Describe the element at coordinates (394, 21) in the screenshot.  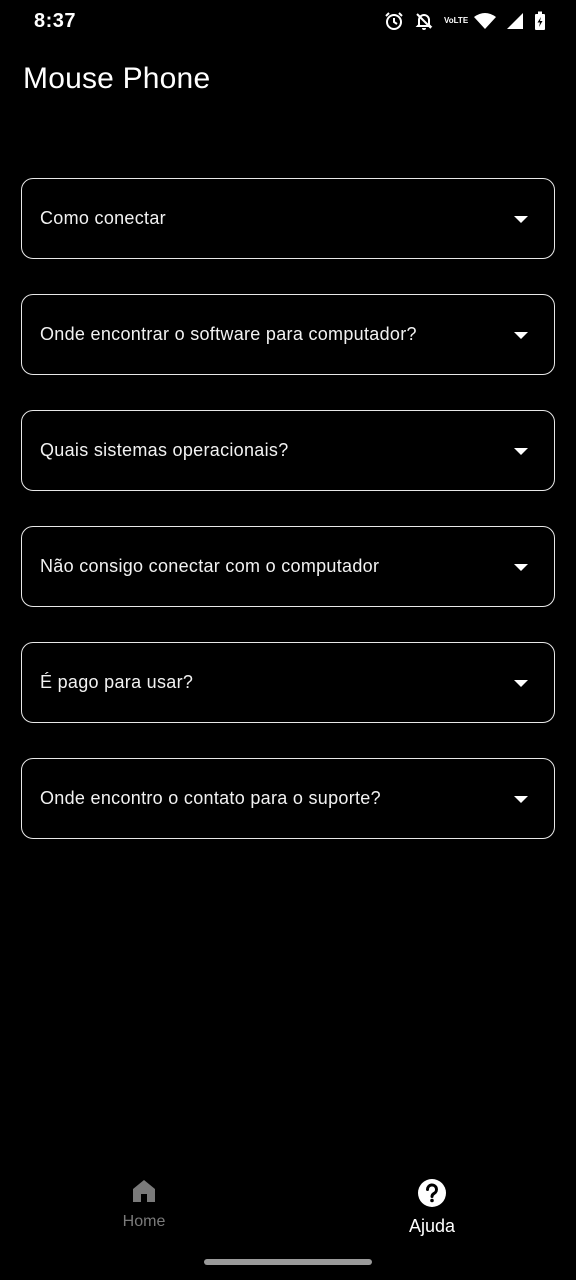
I see `alarm-icon` at that location.